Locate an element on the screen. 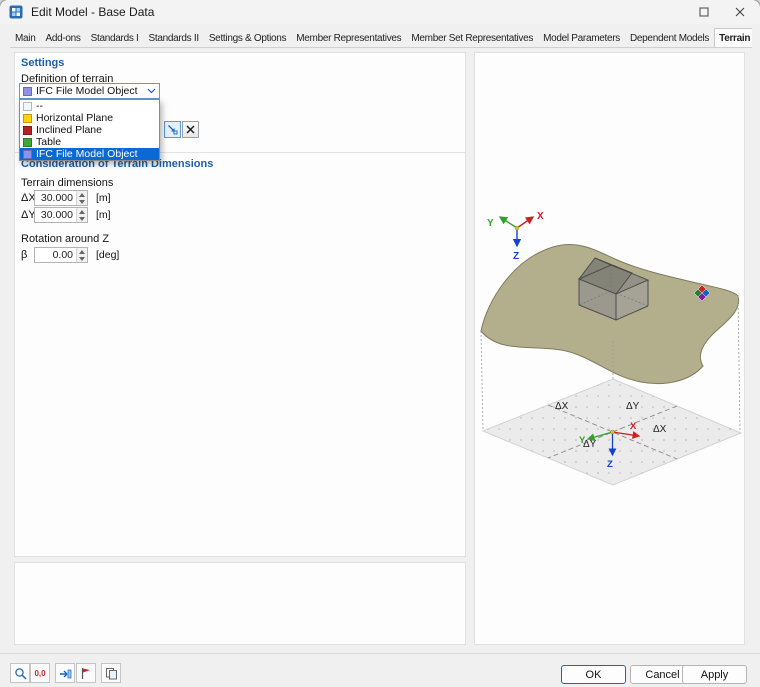 The width and height of the screenshot is (760, 687). delete-x-icon is located at coordinates (190, 129).